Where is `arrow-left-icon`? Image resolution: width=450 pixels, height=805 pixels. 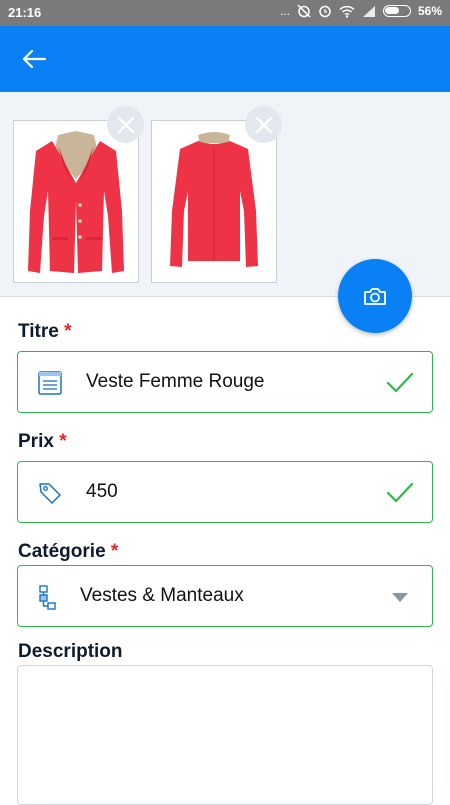
arrow-left-icon is located at coordinates (34, 59).